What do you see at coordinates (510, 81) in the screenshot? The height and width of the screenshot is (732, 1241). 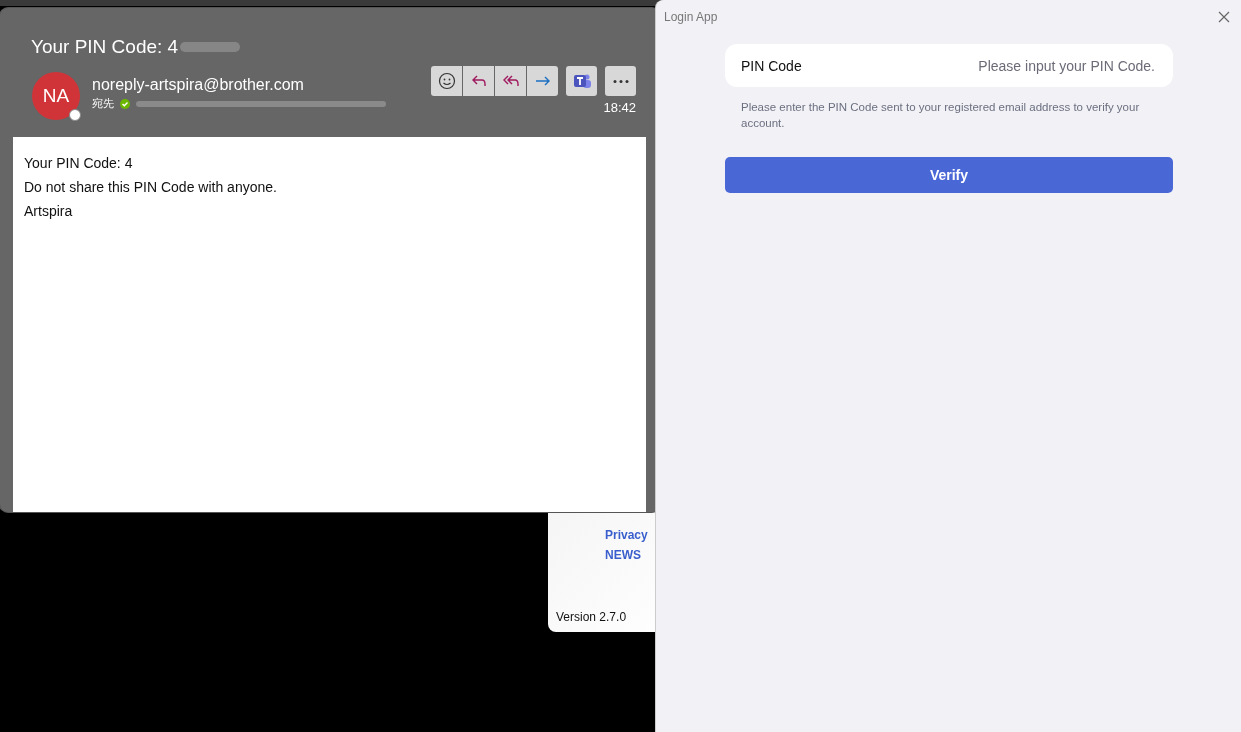 I see `reply-all-button` at bounding box center [510, 81].